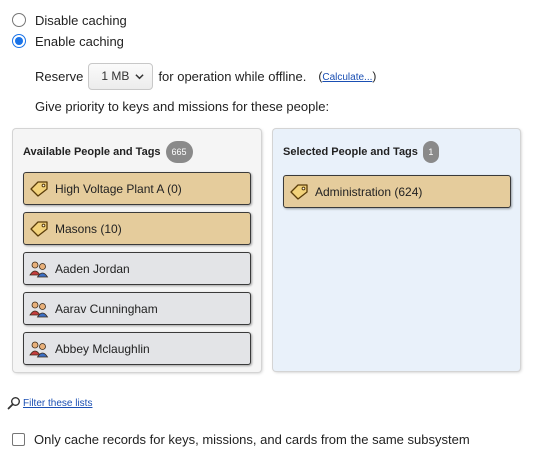 The width and height of the screenshot is (533, 455). Describe the element at coordinates (374, 76) in the screenshot. I see `calculate-close-paren: )` at that location.